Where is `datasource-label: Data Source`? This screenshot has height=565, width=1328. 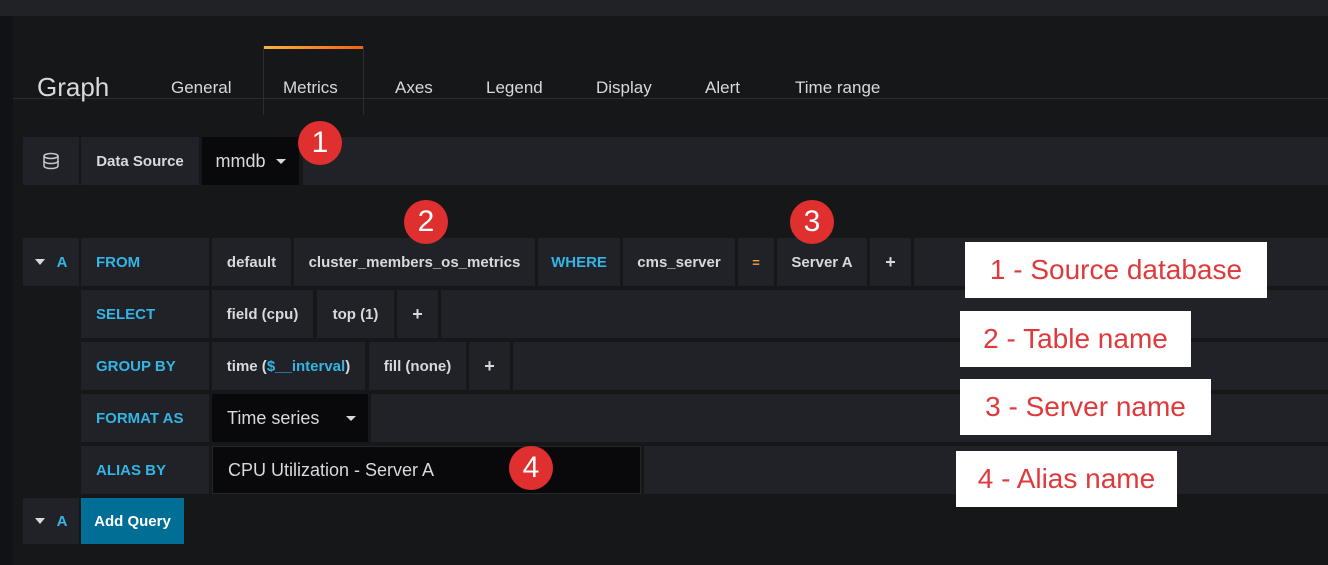 datasource-label: Data Source is located at coordinates (140, 161).